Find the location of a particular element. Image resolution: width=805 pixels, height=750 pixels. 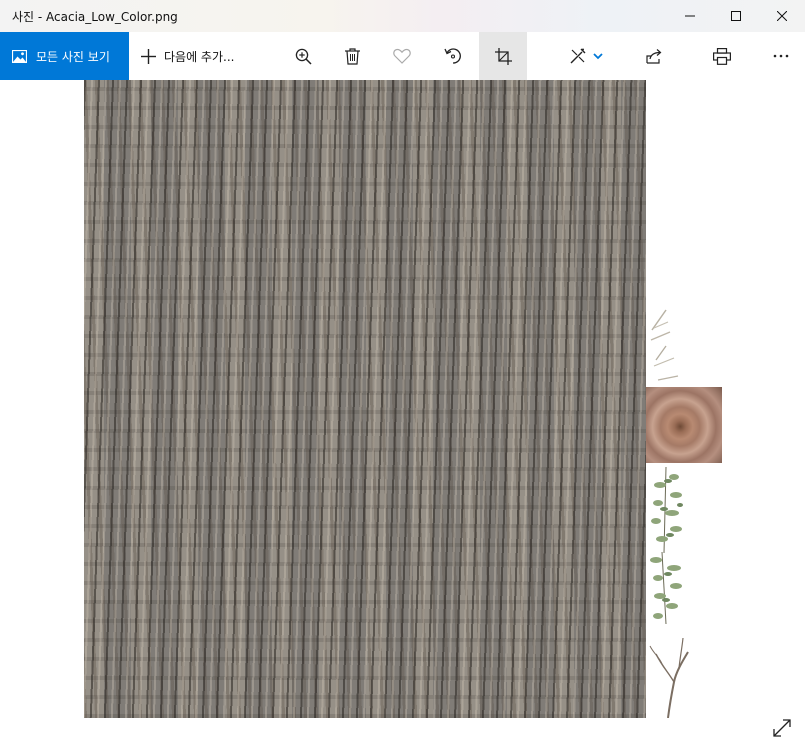

print-icon is located at coordinates (722, 56).